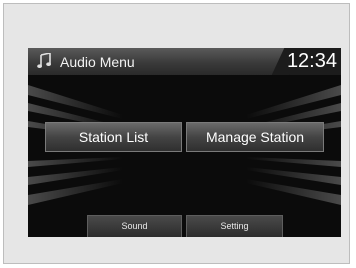 Image resolution: width=356 pixels, height=268 pixels. I want to click on station-list-button: Station List, so click(113, 137).